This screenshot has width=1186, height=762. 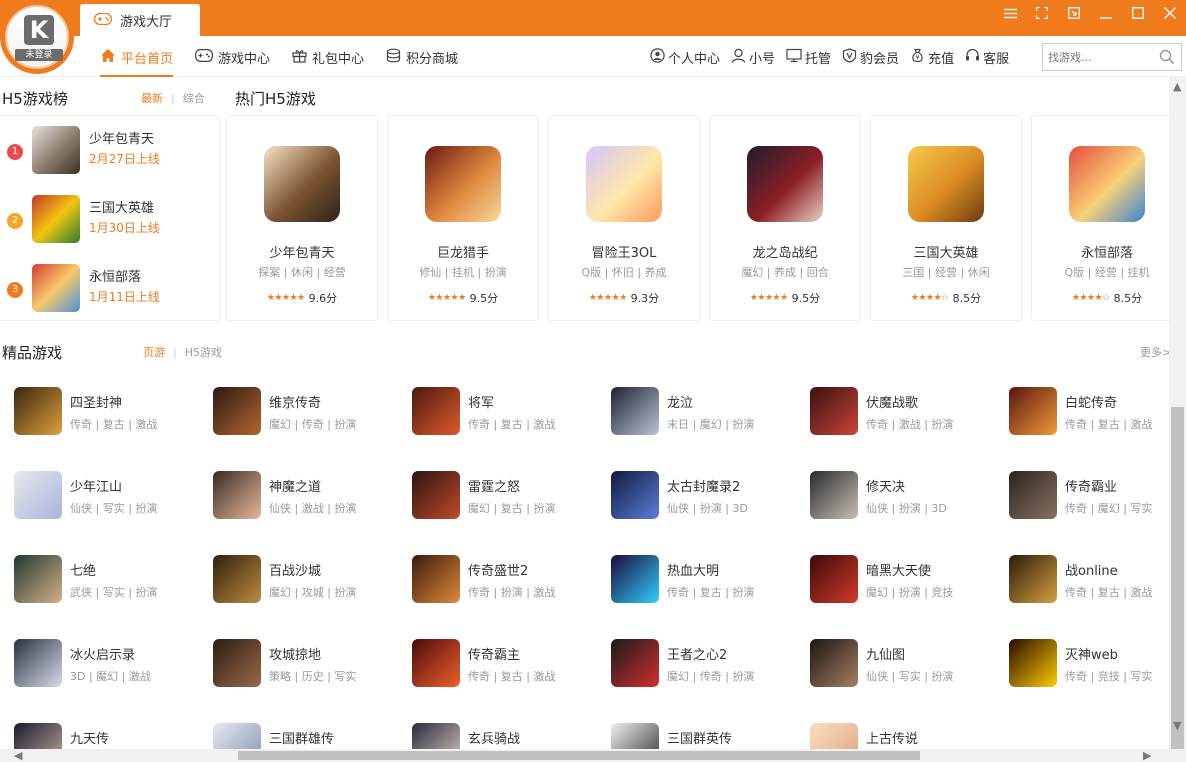 What do you see at coordinates (109, 222) in the screenshot?
I see `rank-item: 2 三国大英雄 1月30日上线` at bounding box center [109, 222].